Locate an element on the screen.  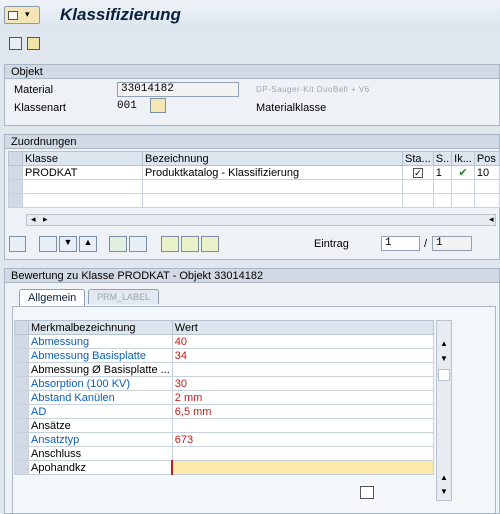
menu-icon: ▾ is located at coordinates (22, 15).